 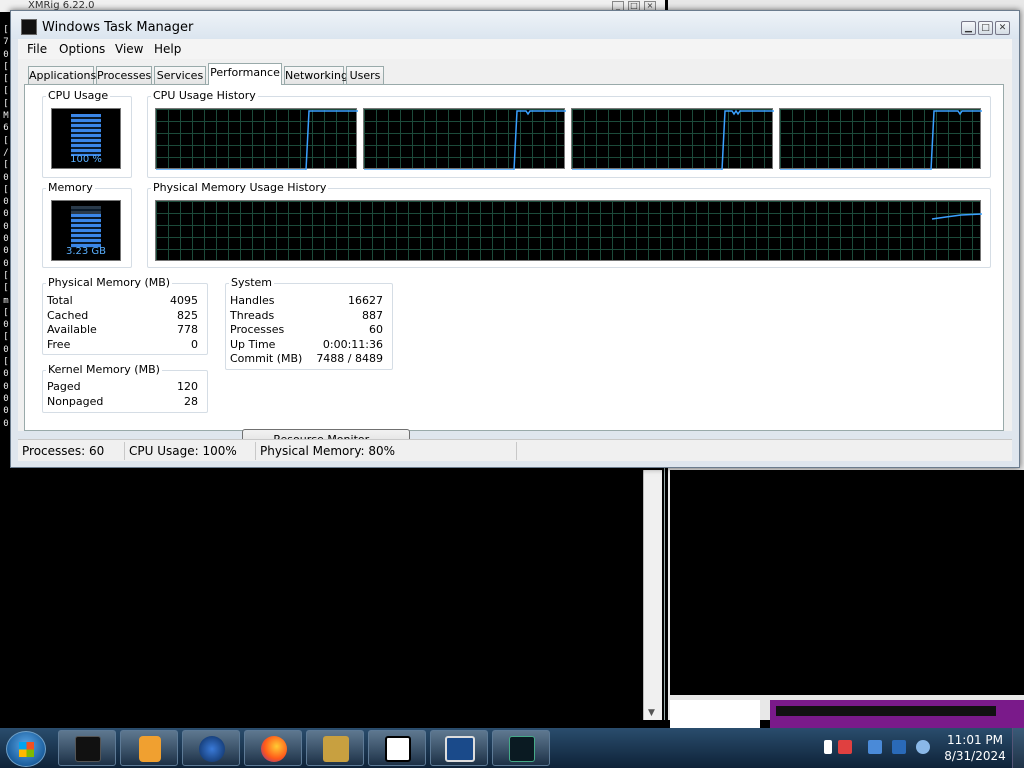 What do you see at coordinates (86, 251) in the screenshot?
I see `memory-value: 3.23 GB` at bounding box center [86, 251].